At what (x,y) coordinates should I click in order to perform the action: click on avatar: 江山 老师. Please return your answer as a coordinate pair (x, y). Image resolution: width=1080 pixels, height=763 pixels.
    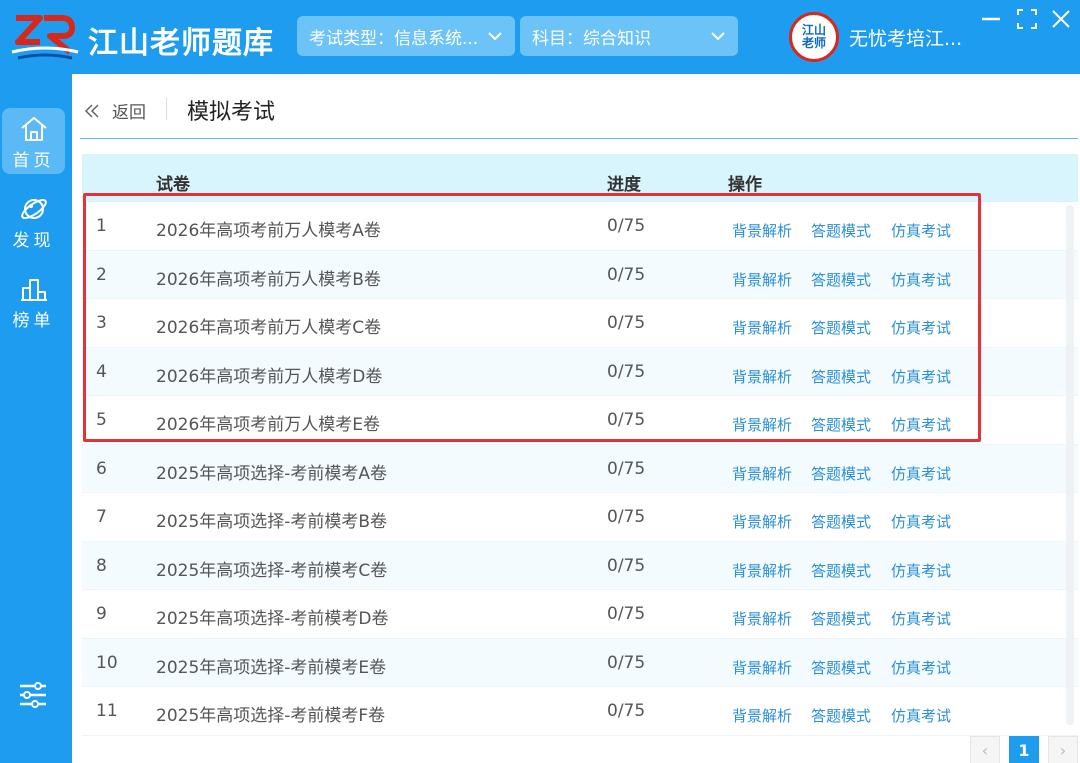
    Looking at the image, I should click on (814, 37).